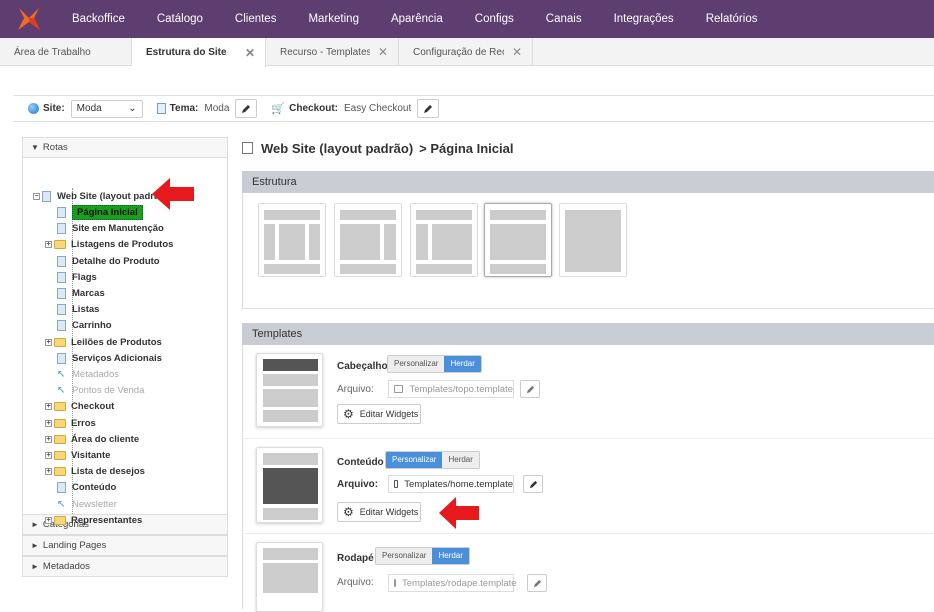  I want to click on chevron-down-icon: ⌄, so click(132, 108).